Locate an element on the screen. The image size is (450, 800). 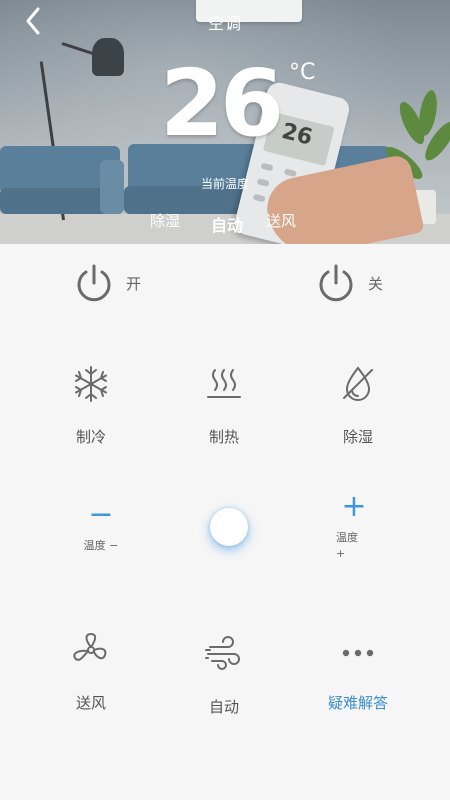
temperature-up-button: + 温度 + is located at coordinates (354, 527).